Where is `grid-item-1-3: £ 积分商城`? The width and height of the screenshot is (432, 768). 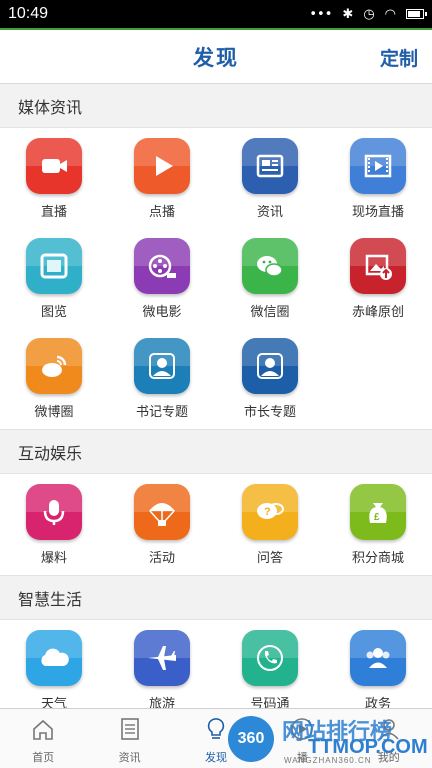
grid-item-1-3: £ 积分商城 is located at coordinates (378, 524).